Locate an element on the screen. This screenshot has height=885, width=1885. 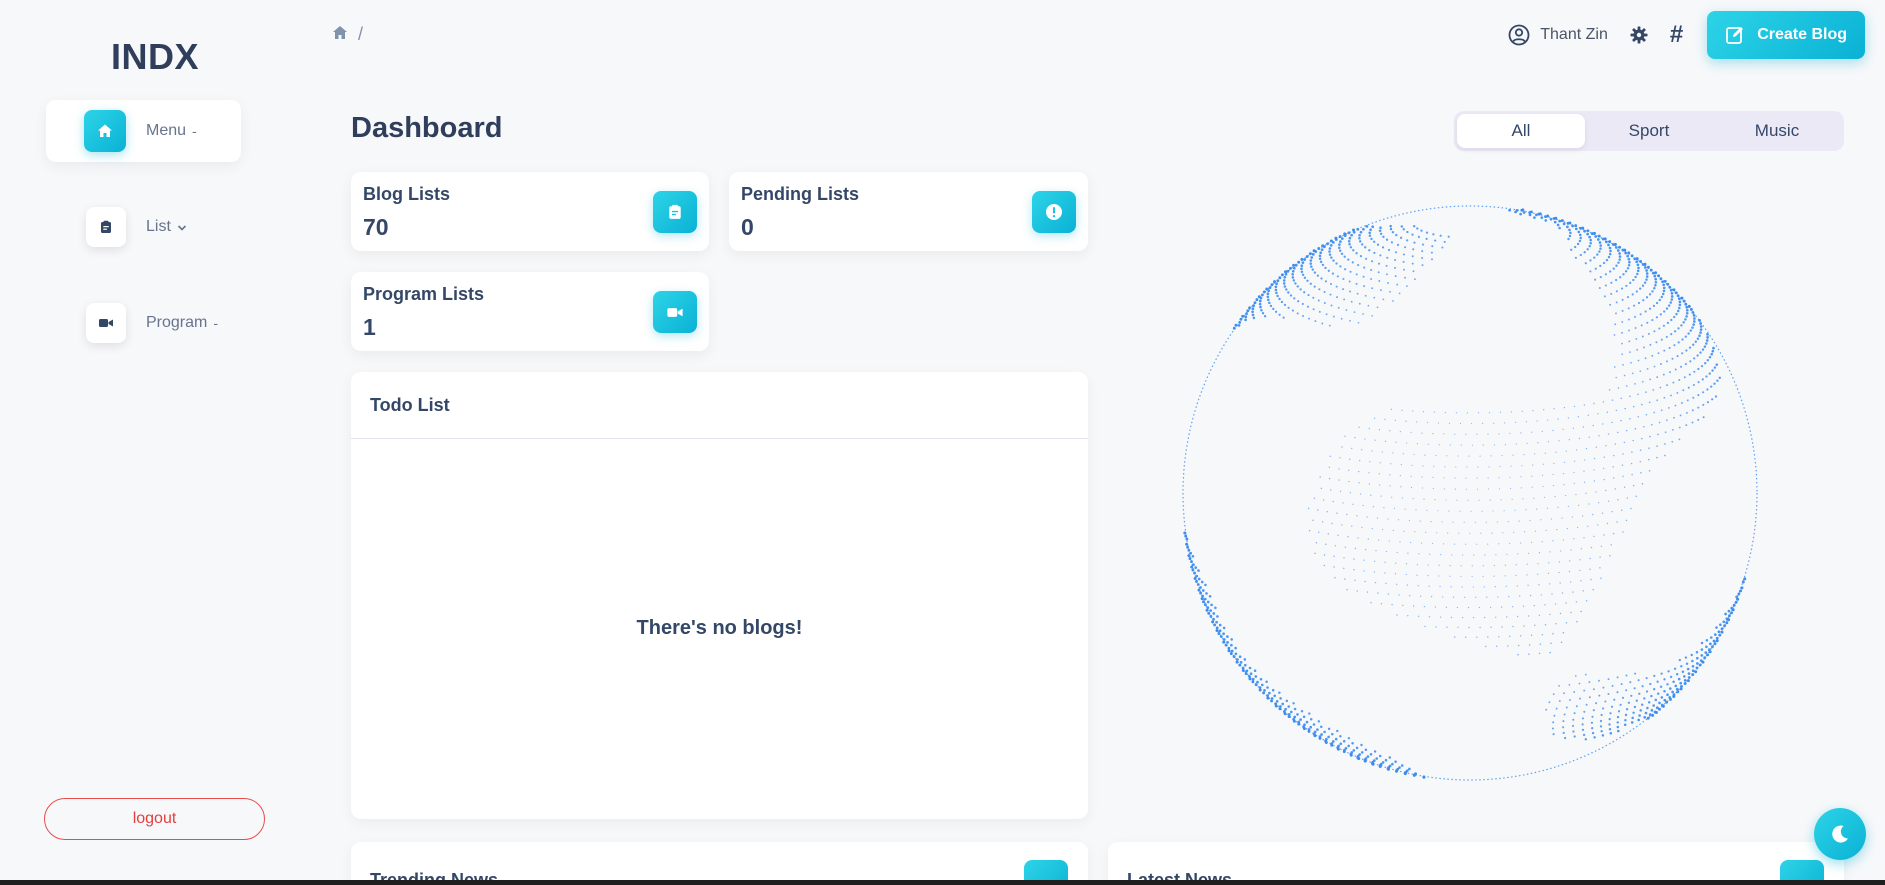
category-filter-tabs: All Sport Music is located at coordinates (1649, 131).